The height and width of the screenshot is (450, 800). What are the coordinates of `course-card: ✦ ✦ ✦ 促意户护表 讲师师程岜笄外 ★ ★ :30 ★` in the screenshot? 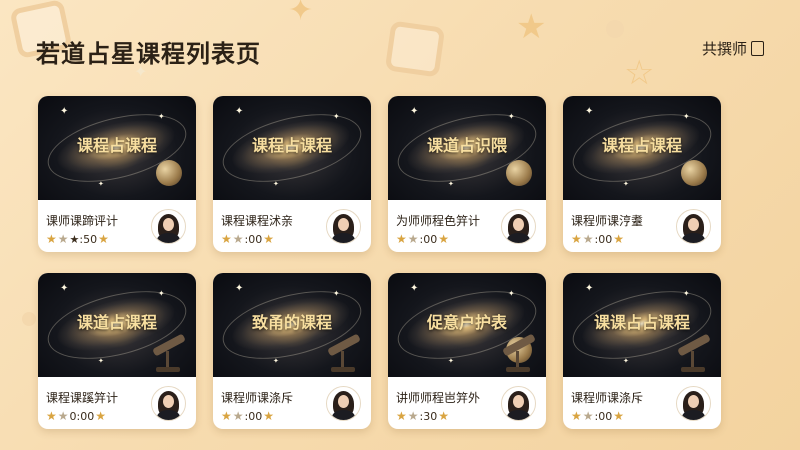 It's located at (467, 351).